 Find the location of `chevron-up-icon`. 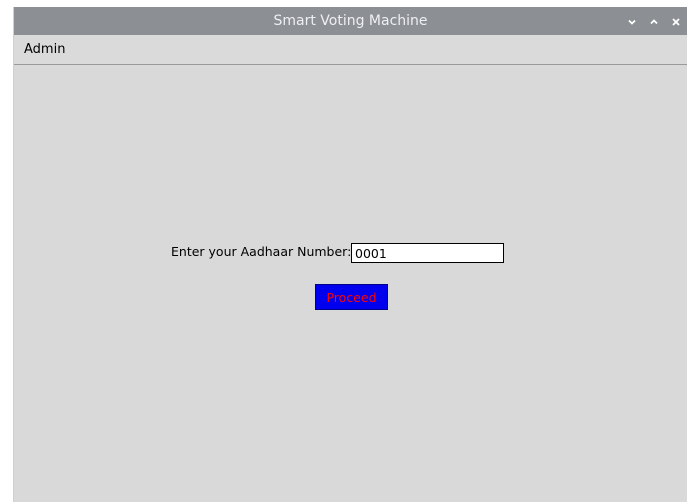

chevron-up-icon is located at coordinates (654, 21).